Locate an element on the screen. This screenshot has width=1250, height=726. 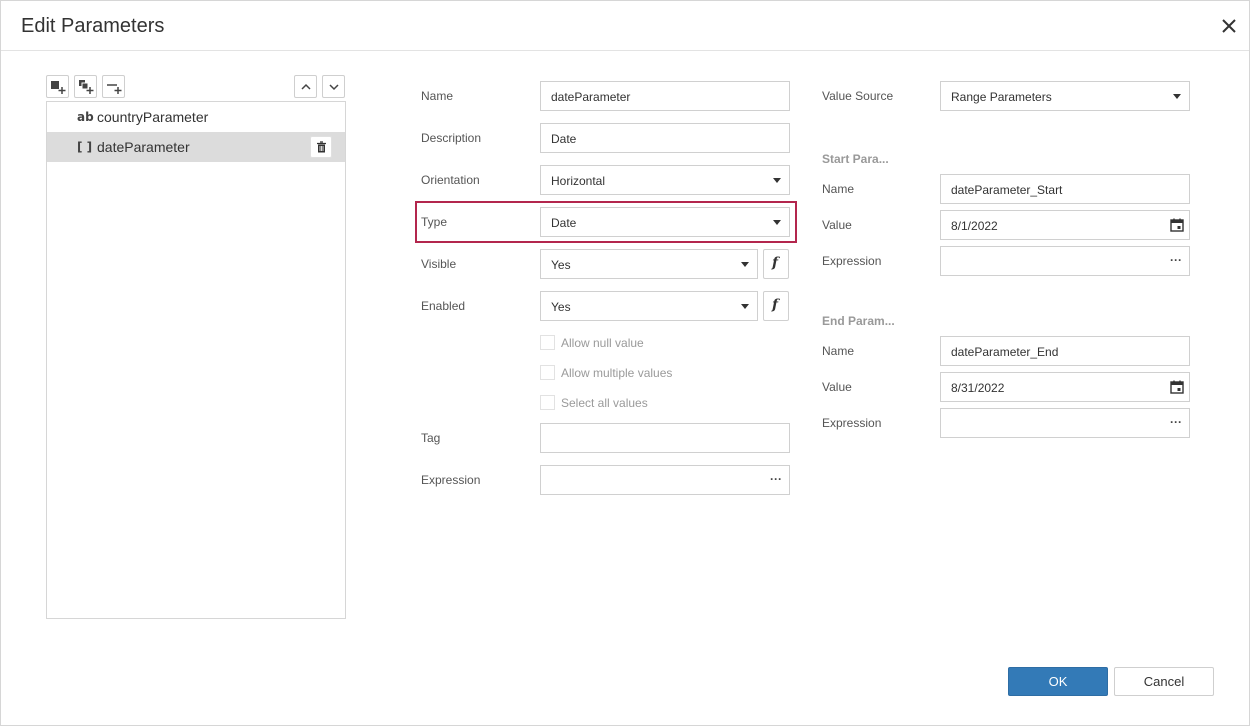
parameter-item-country: ab countryParameter is located at coordinates (196, 117).